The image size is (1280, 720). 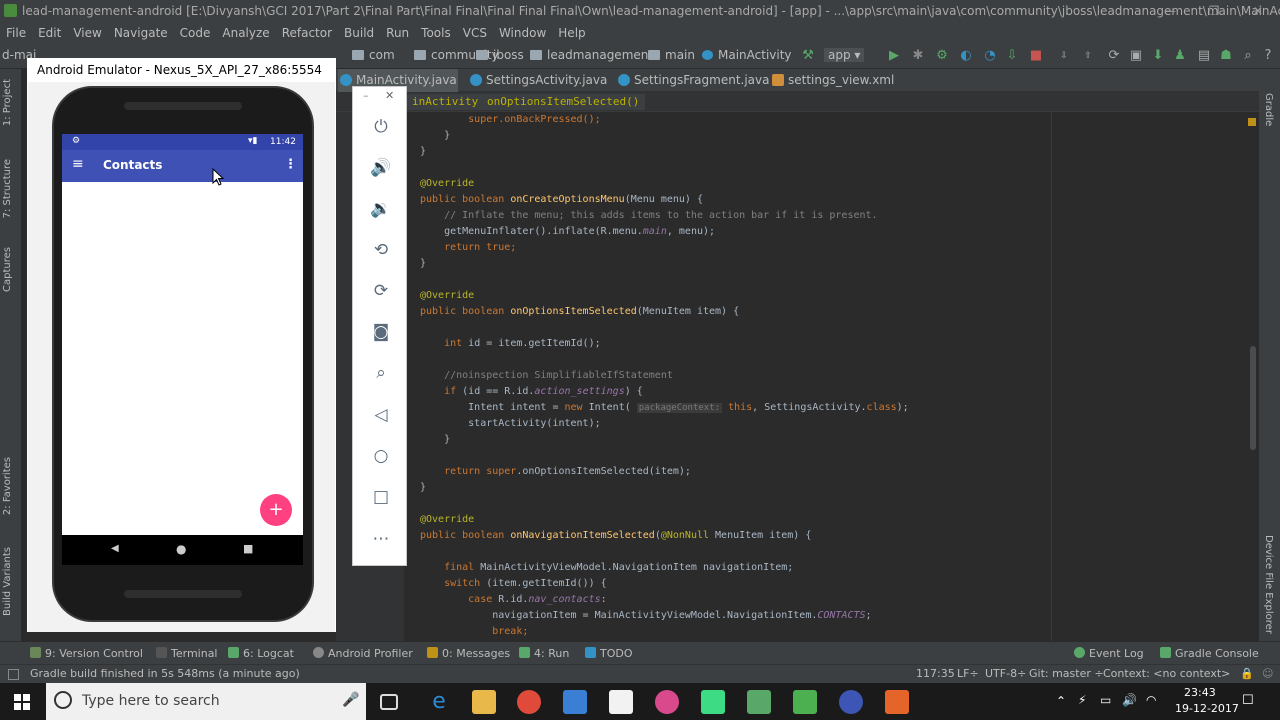 What do you see at coordinates (181, 549) in the screenshot?
I see `home-icon: ●` at bounding box center [181, 549].